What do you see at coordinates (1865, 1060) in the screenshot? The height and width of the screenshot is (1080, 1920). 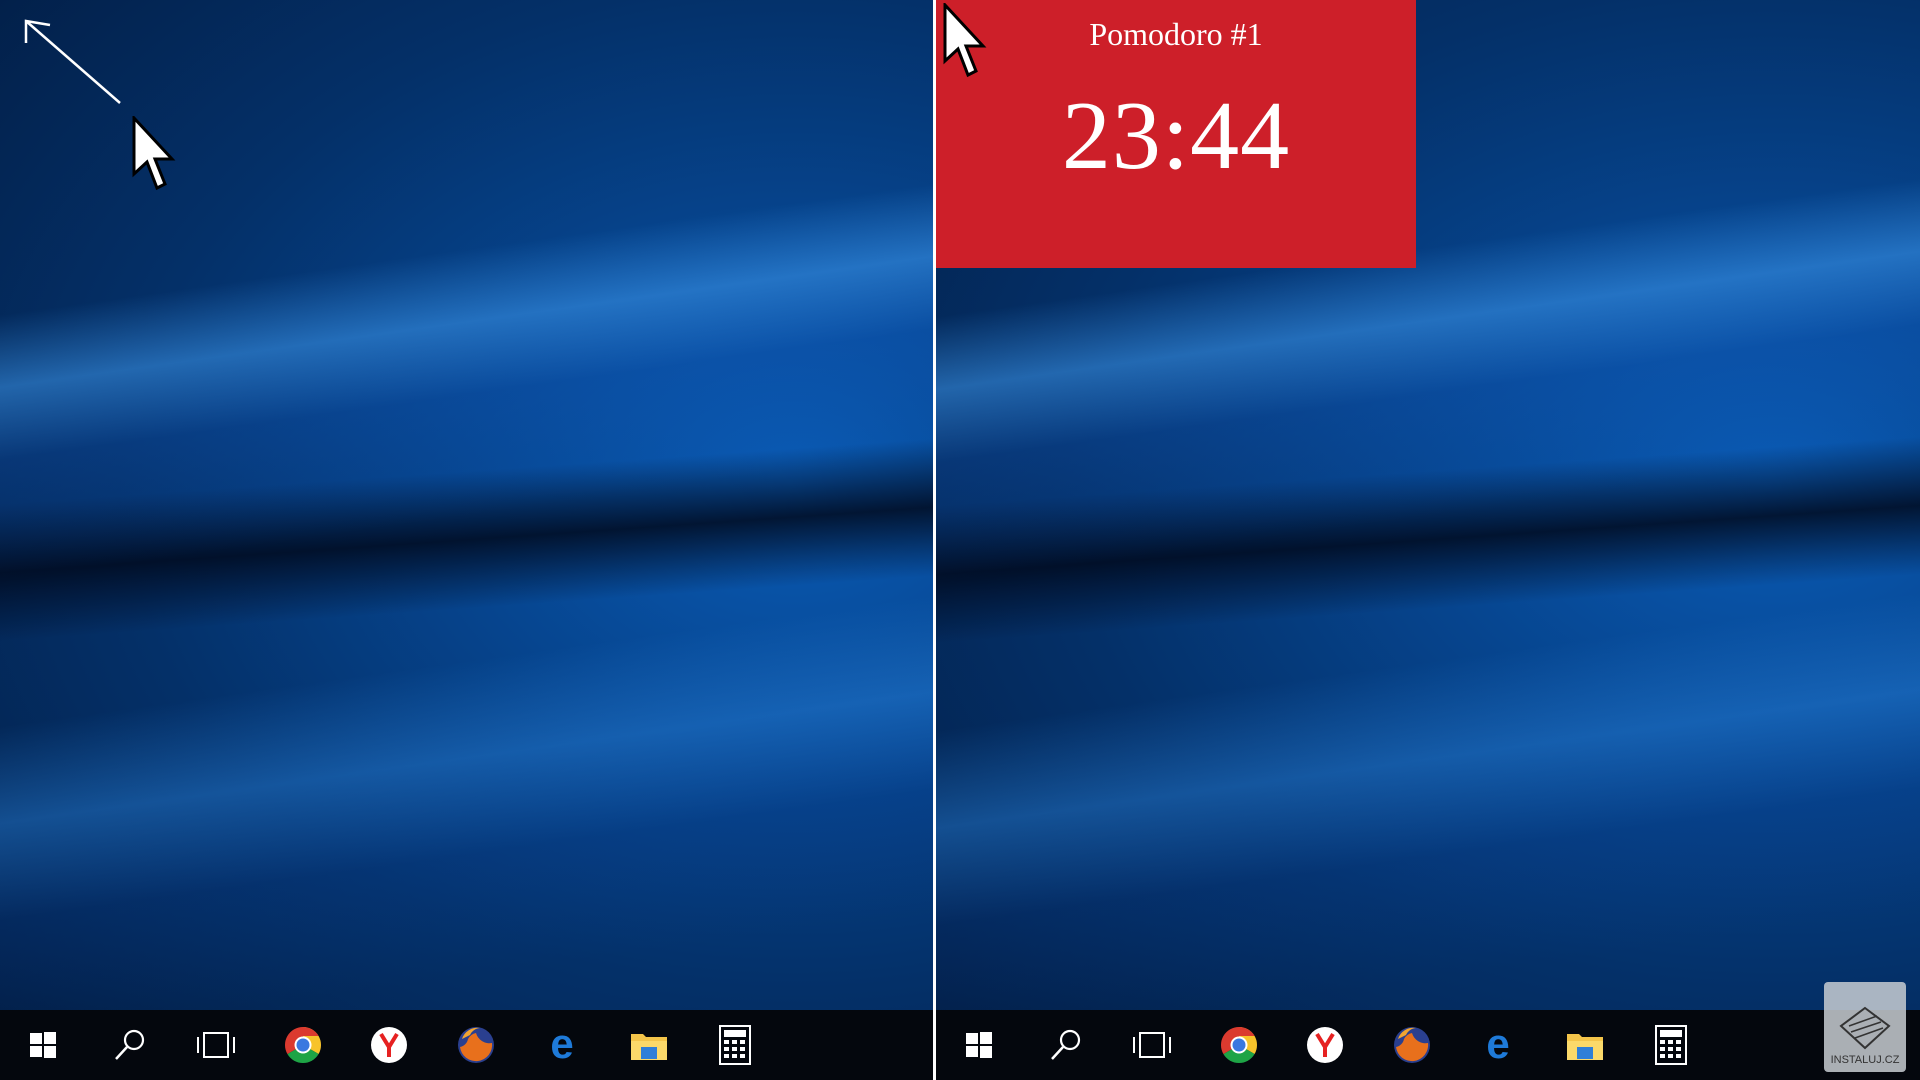 I see `watermark-text: INSTALUJ.CZ` at bounding box center [1865, 1060].